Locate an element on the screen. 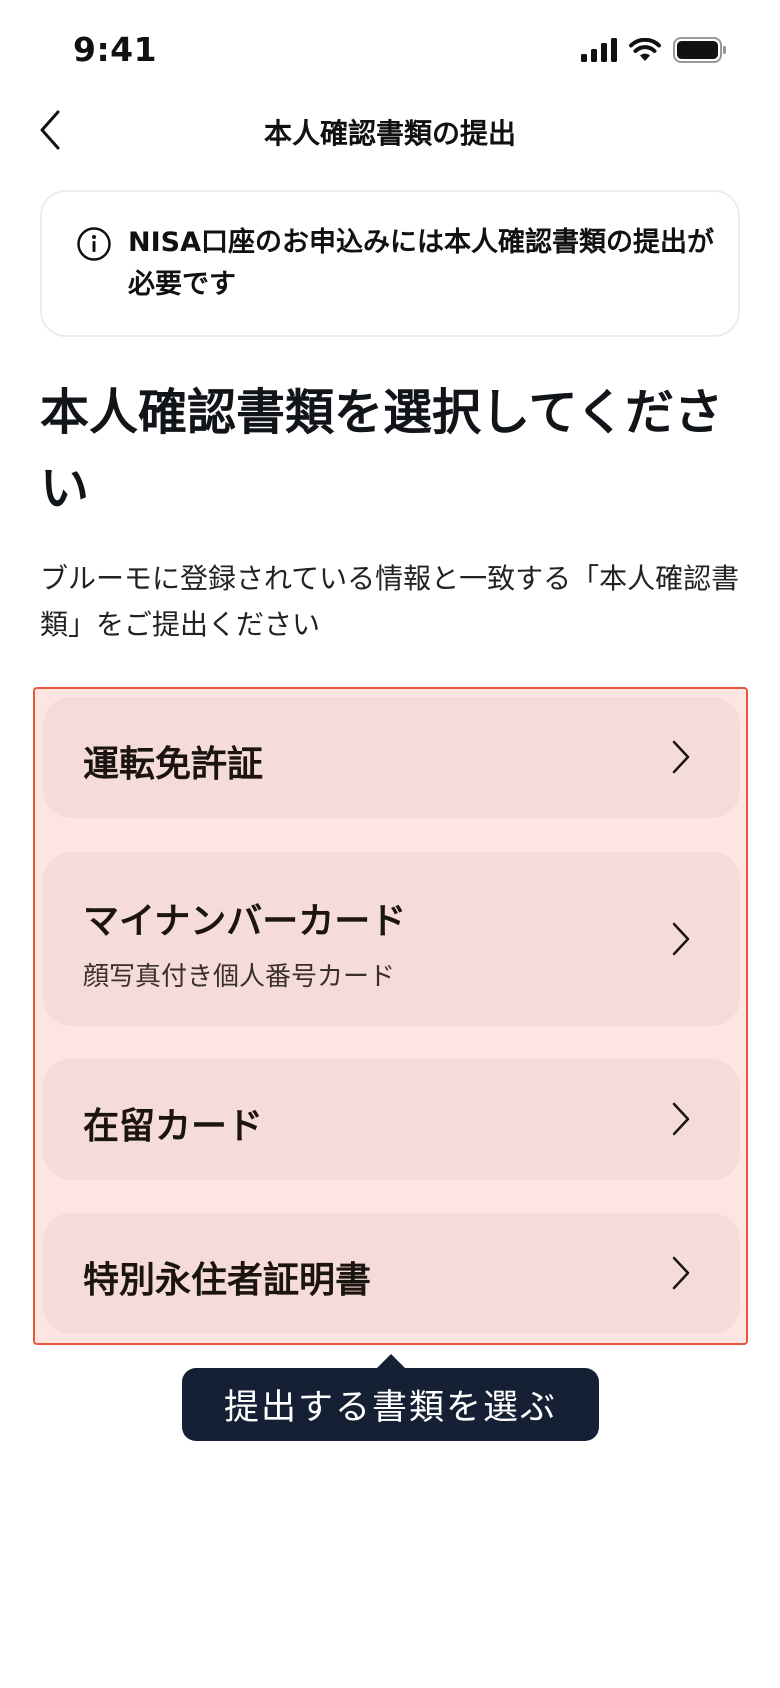 The width and height of the screenshot is (780, 1688). option-title: マイナンバーカード is located at coordinates (245, 921).